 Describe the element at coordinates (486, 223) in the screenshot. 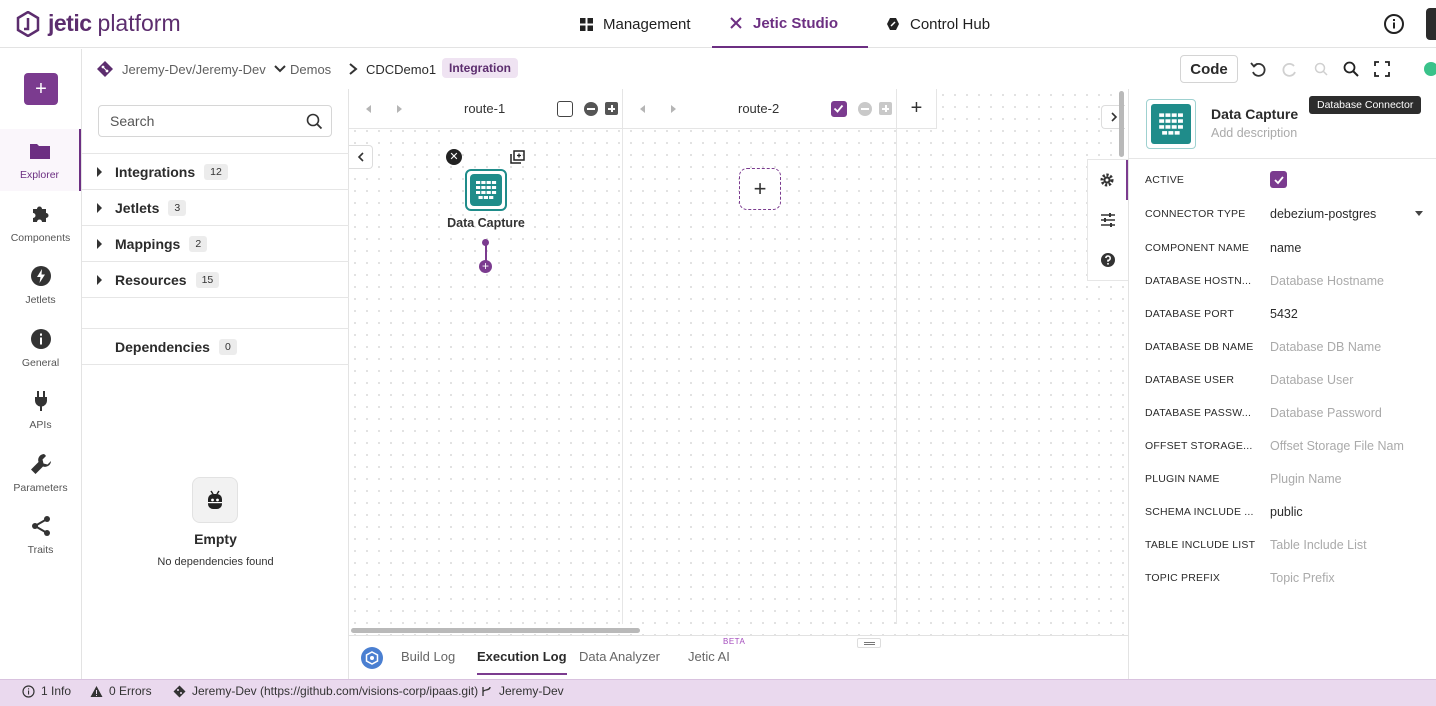

I see `node-label: Data Capture` at that location.